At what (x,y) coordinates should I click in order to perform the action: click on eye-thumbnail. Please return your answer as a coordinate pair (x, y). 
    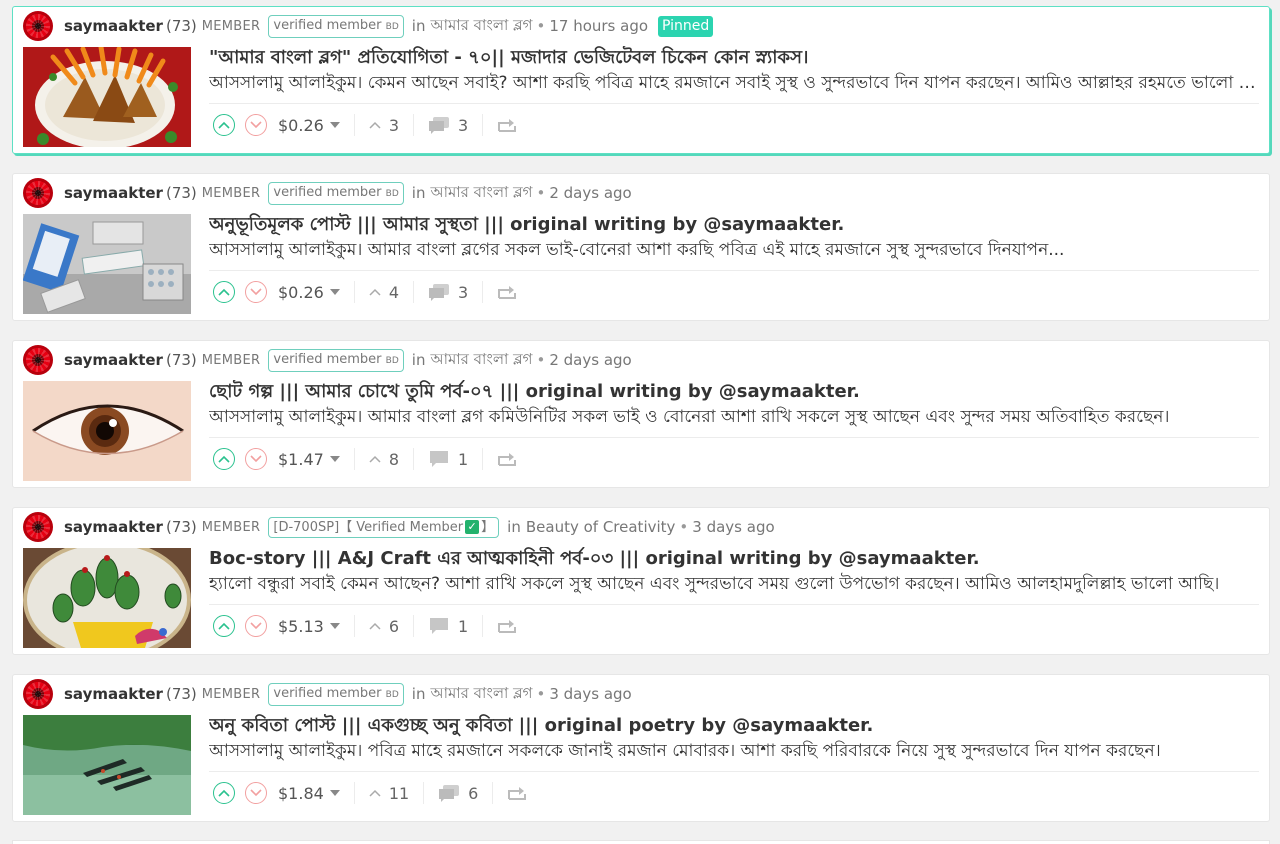
    Looking at the image, I should click on (107, 431).